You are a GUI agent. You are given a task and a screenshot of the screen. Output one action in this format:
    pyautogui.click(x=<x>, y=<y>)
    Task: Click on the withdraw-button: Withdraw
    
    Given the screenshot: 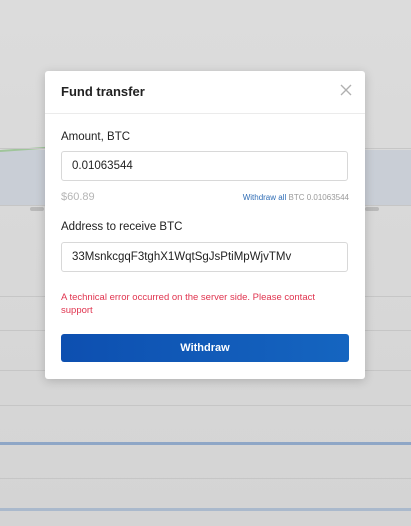 What is the action you would take?
    pyautogui.click(x=205, y=348)
    